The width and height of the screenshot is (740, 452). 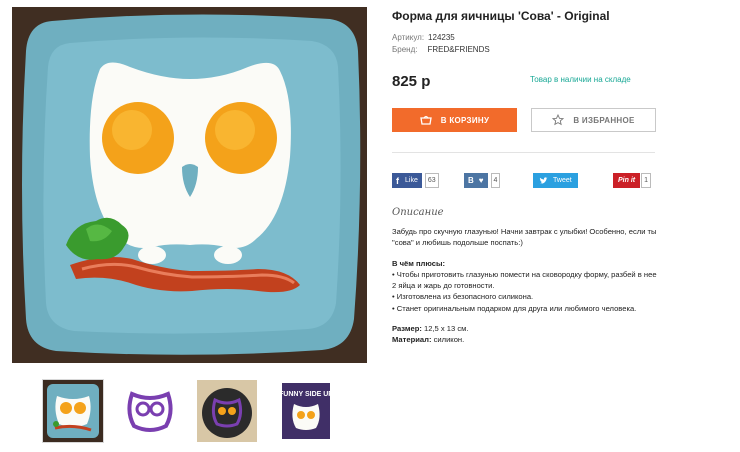 I want to click on size-value: 12,5 х 13 см., so click(x=446, y=329).